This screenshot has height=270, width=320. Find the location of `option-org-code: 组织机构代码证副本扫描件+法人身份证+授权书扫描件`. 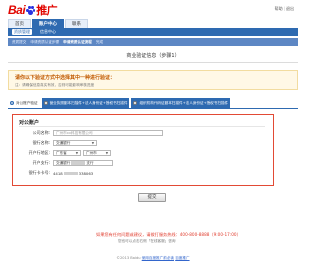

option-org-code: 组织机构代码证副本扫描件+法人身份证+授权书扫描件 is located at coordinates (181, 103).